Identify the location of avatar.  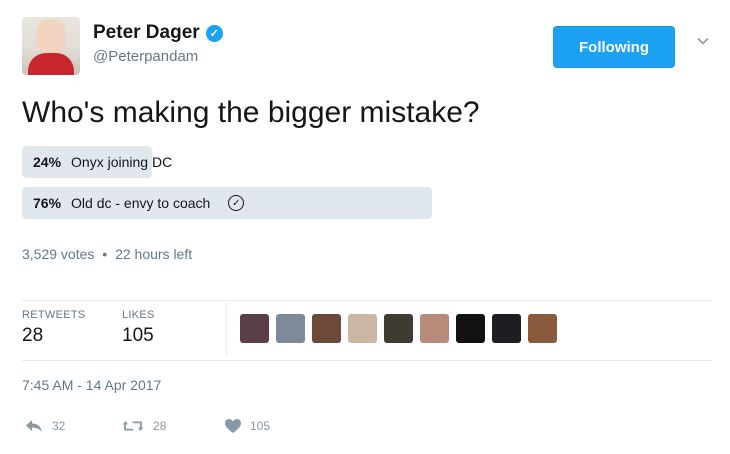
(51, 46).